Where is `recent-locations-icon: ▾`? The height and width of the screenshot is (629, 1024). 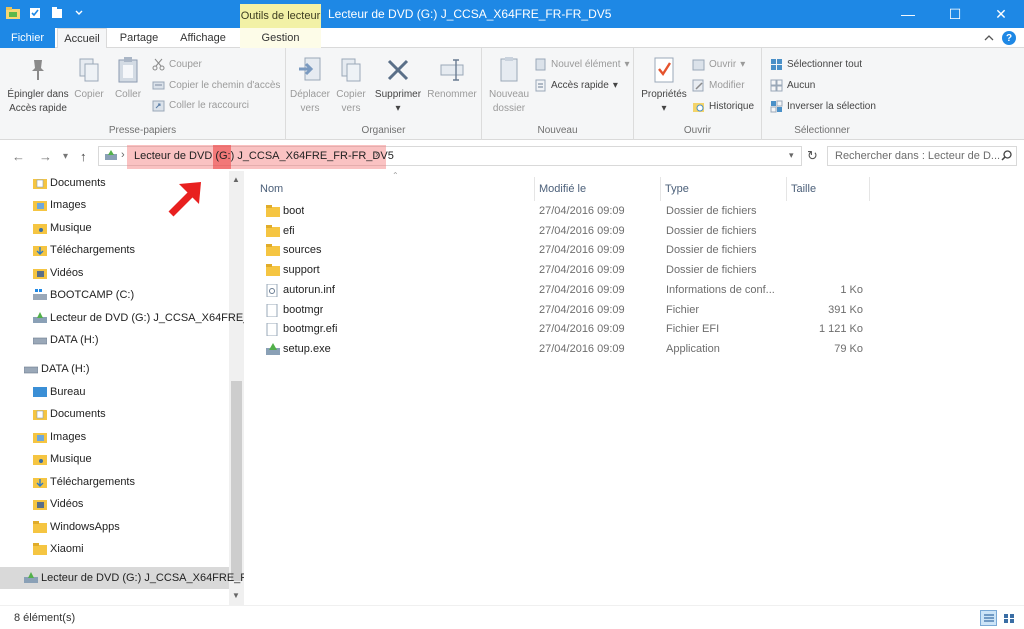
recent-locations-icon: ▾ is located at coordinates (65, 156).